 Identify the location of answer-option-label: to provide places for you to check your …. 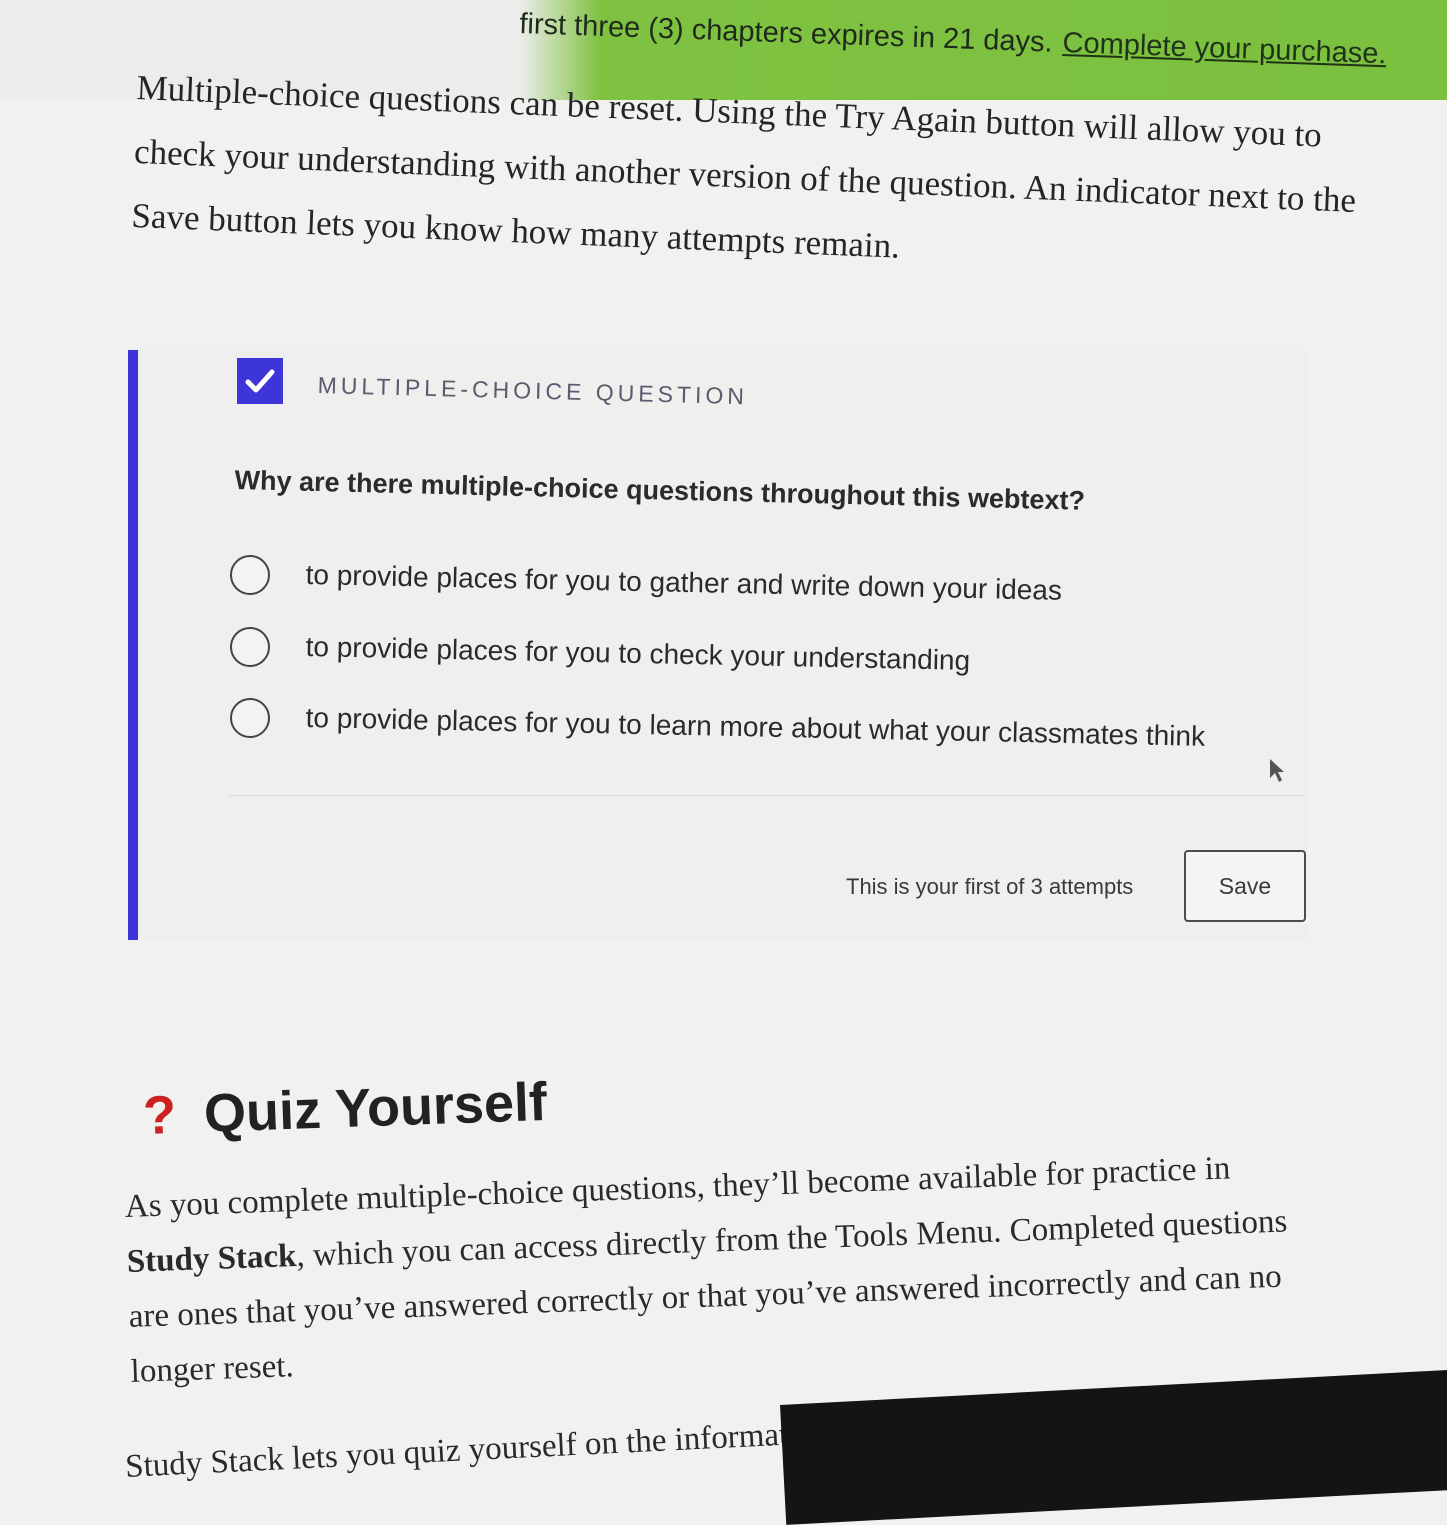
(638, 653).